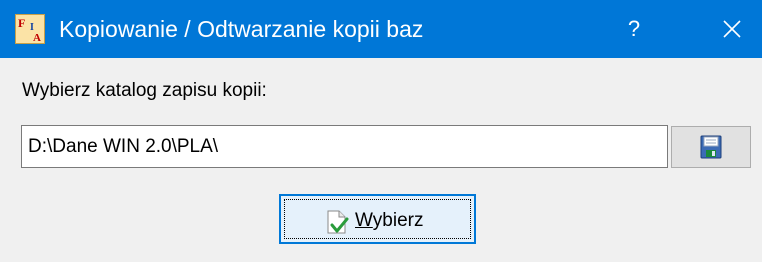 This screenshot has height=262, width=762. Describe the element at coordinates (398, 220) in the screenshot. I see `choose-label-rest: ybierz` at that location.